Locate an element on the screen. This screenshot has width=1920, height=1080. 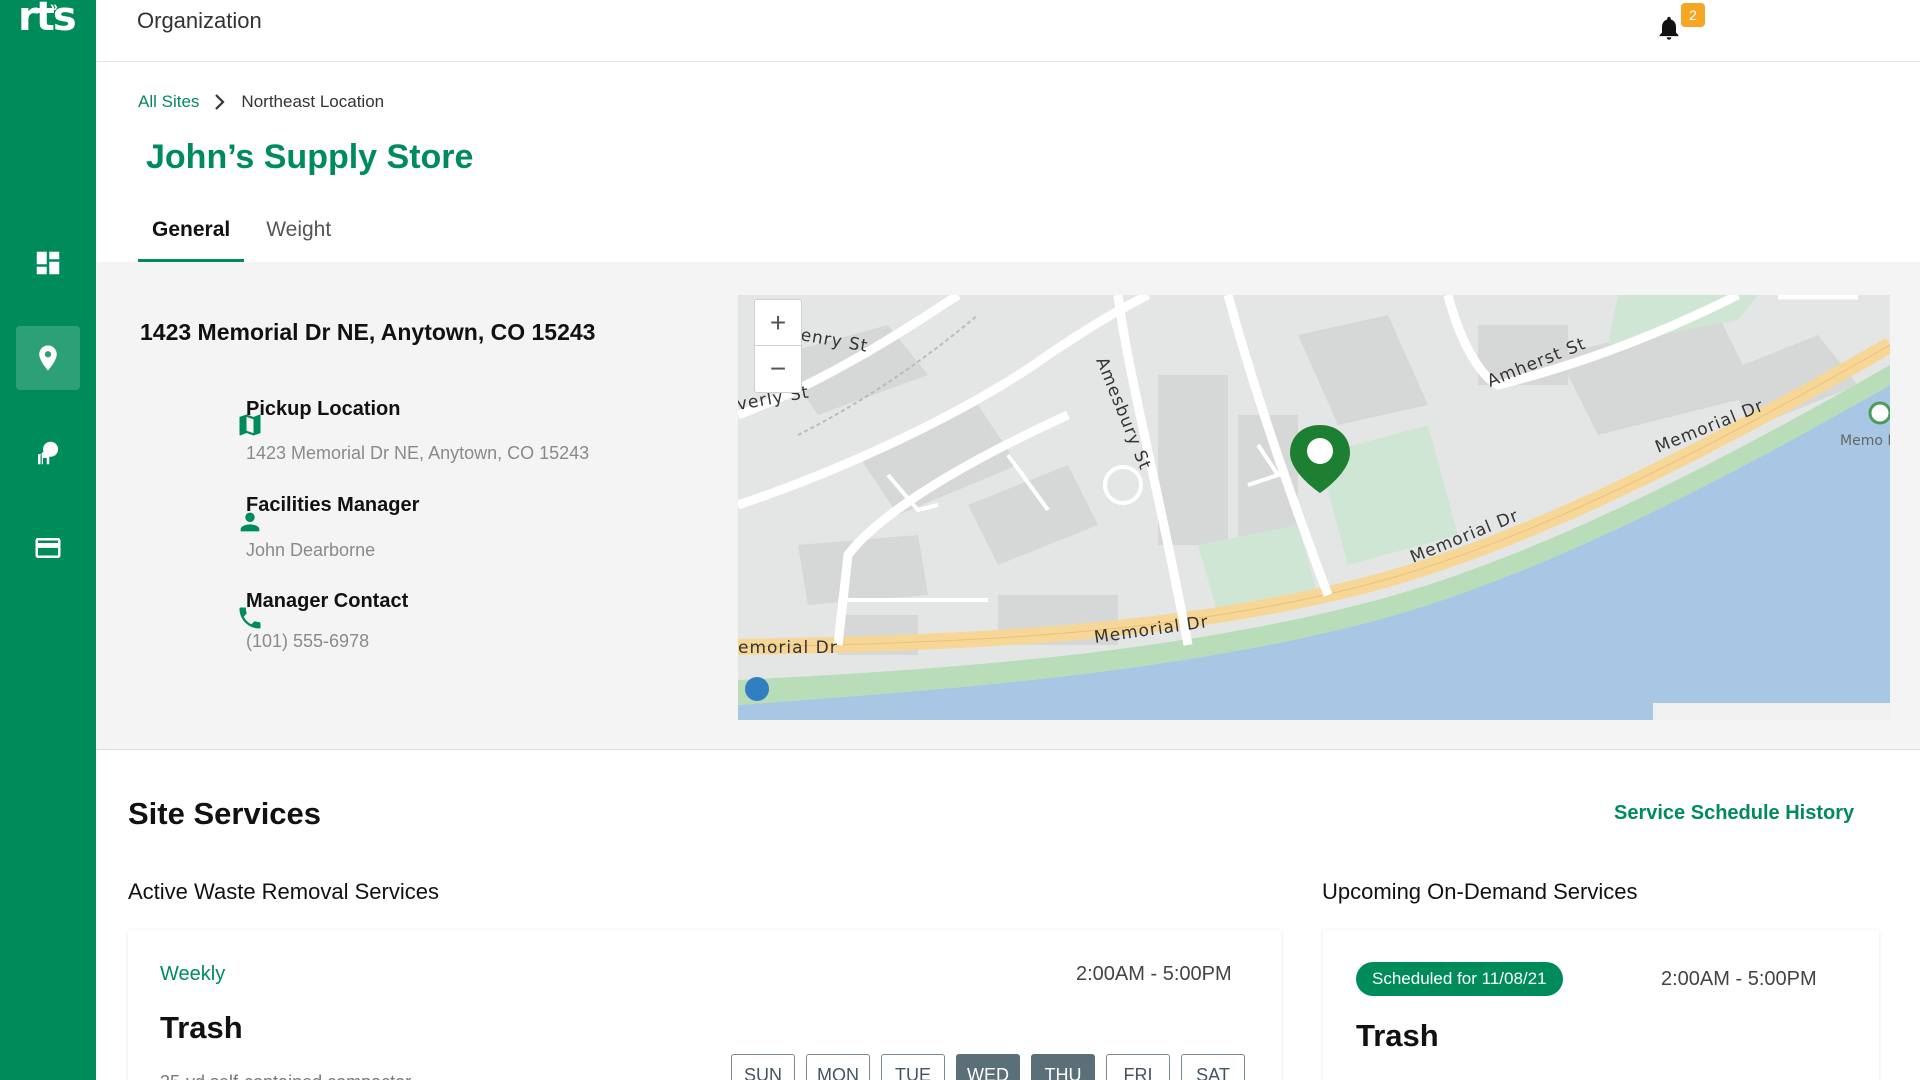
sidebar-item-billing is located at coordinates (48, 548).